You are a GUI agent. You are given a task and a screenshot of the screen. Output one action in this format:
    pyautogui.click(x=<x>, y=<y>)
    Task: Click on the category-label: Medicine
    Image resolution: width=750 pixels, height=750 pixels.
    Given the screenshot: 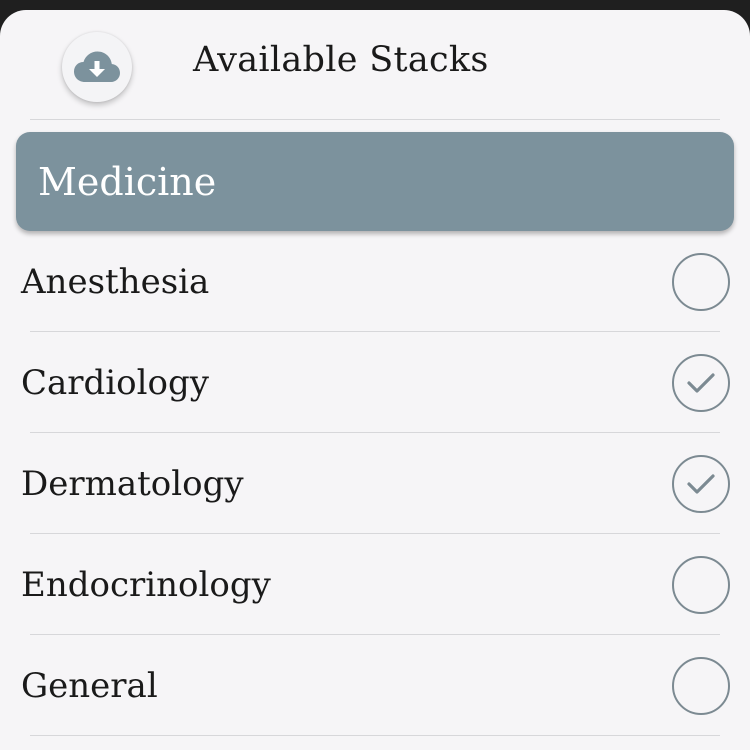 What is the action you would take?
    pyautogui.click(x=127, y=181)
    